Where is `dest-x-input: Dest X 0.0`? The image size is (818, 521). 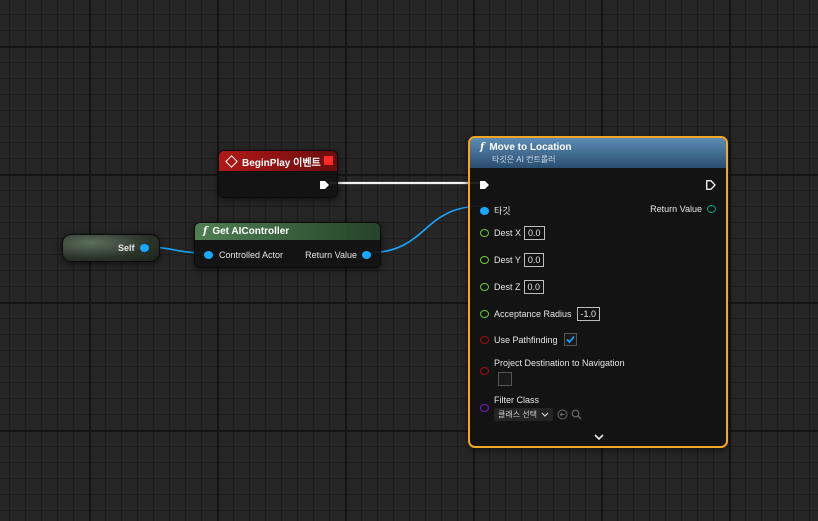
dest-x-input: Dest X 0.0 is located at coordinates (512, 233).